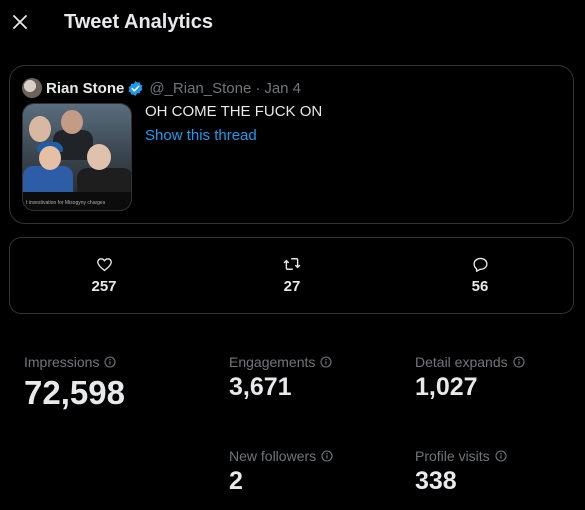 This screenshot has height=510, width=585. I want to click on engagements-value: 3,671, so click(260, 387).